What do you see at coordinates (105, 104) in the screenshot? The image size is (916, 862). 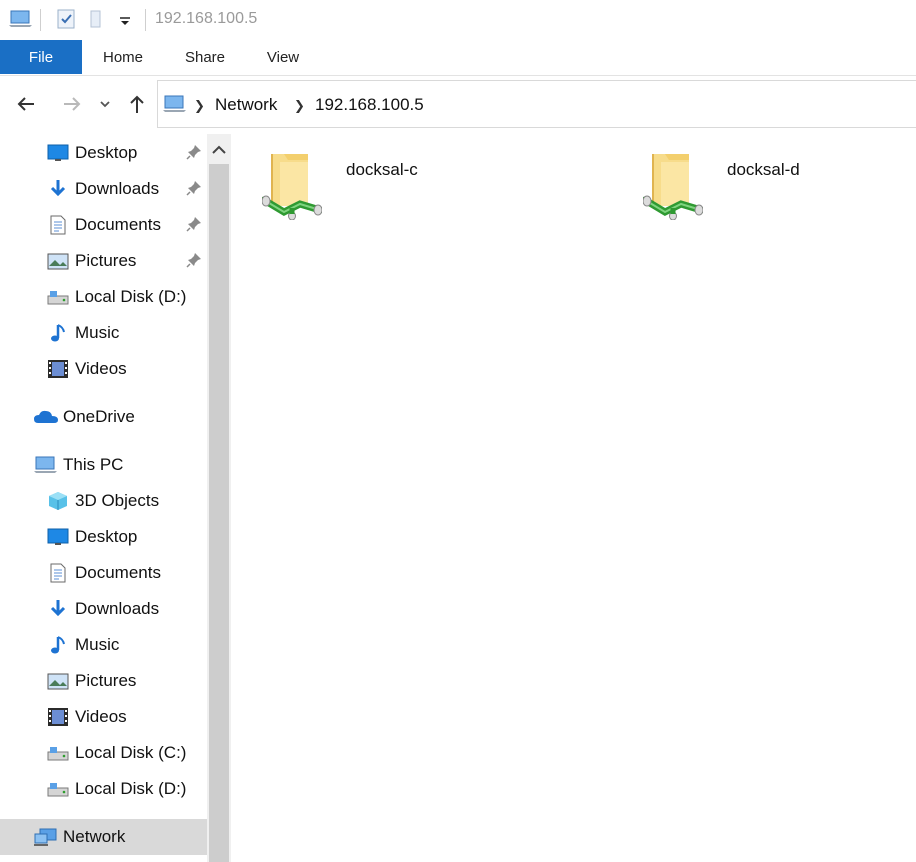 I see `recent-locations-chevron-icon` at bounding box center [105, 104].